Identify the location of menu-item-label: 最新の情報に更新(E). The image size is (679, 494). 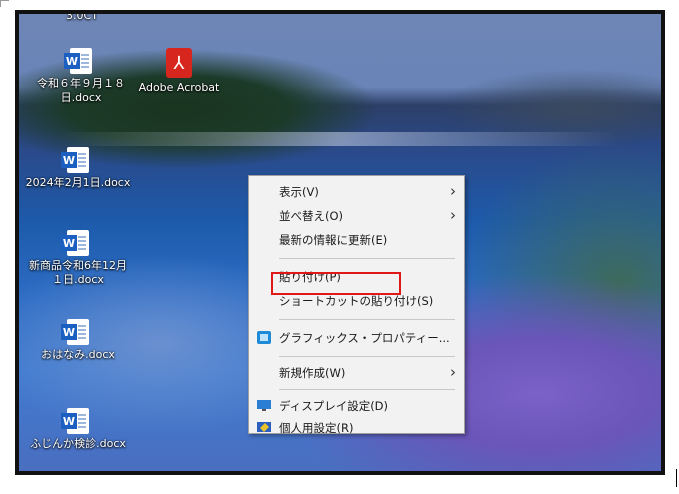
(333, 240).